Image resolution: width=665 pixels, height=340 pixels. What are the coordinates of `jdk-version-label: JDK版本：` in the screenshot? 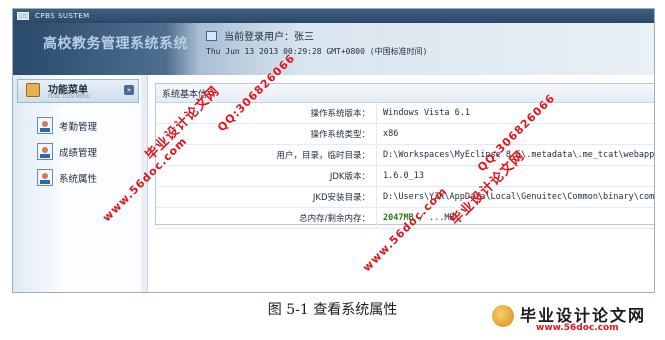 It's located at (266, 176).